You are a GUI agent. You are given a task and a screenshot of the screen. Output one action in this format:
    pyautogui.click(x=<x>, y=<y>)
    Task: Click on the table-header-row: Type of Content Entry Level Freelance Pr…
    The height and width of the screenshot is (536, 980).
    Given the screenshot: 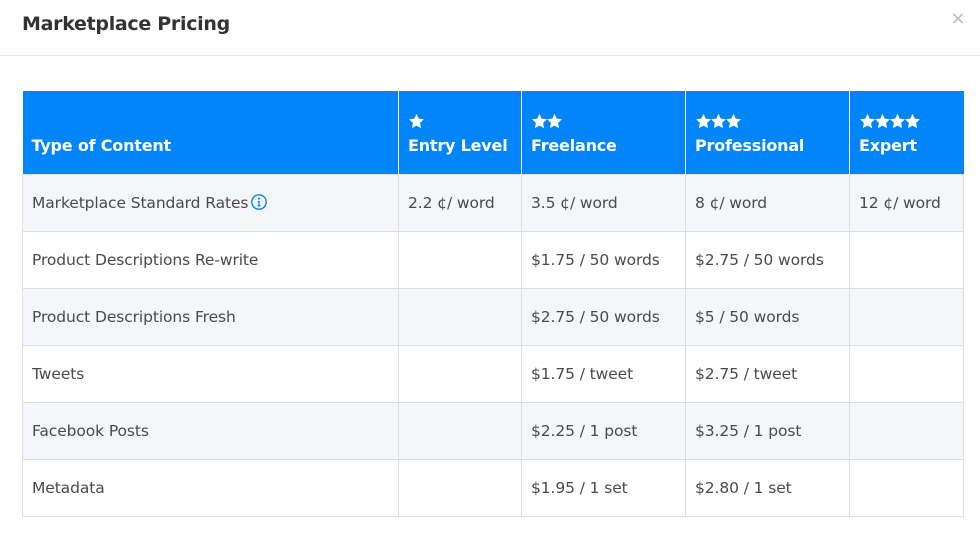 What is the action you would take?
    pyautogui.click(x=493, y=132)
    